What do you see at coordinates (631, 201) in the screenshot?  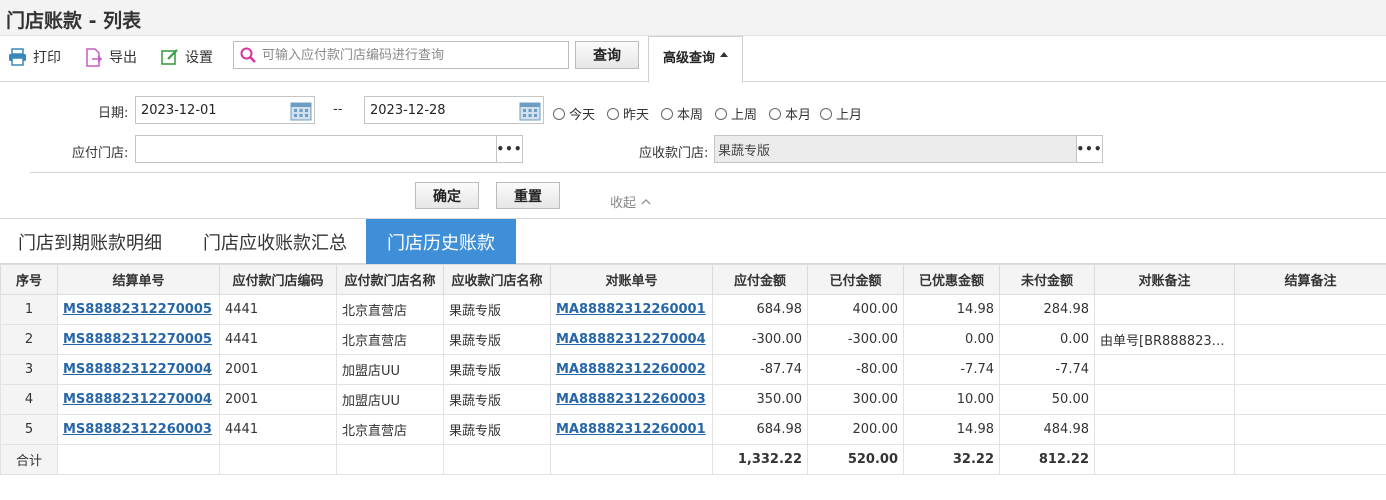 I see `collapse-link: 收起` at bounding box center [631, 201].